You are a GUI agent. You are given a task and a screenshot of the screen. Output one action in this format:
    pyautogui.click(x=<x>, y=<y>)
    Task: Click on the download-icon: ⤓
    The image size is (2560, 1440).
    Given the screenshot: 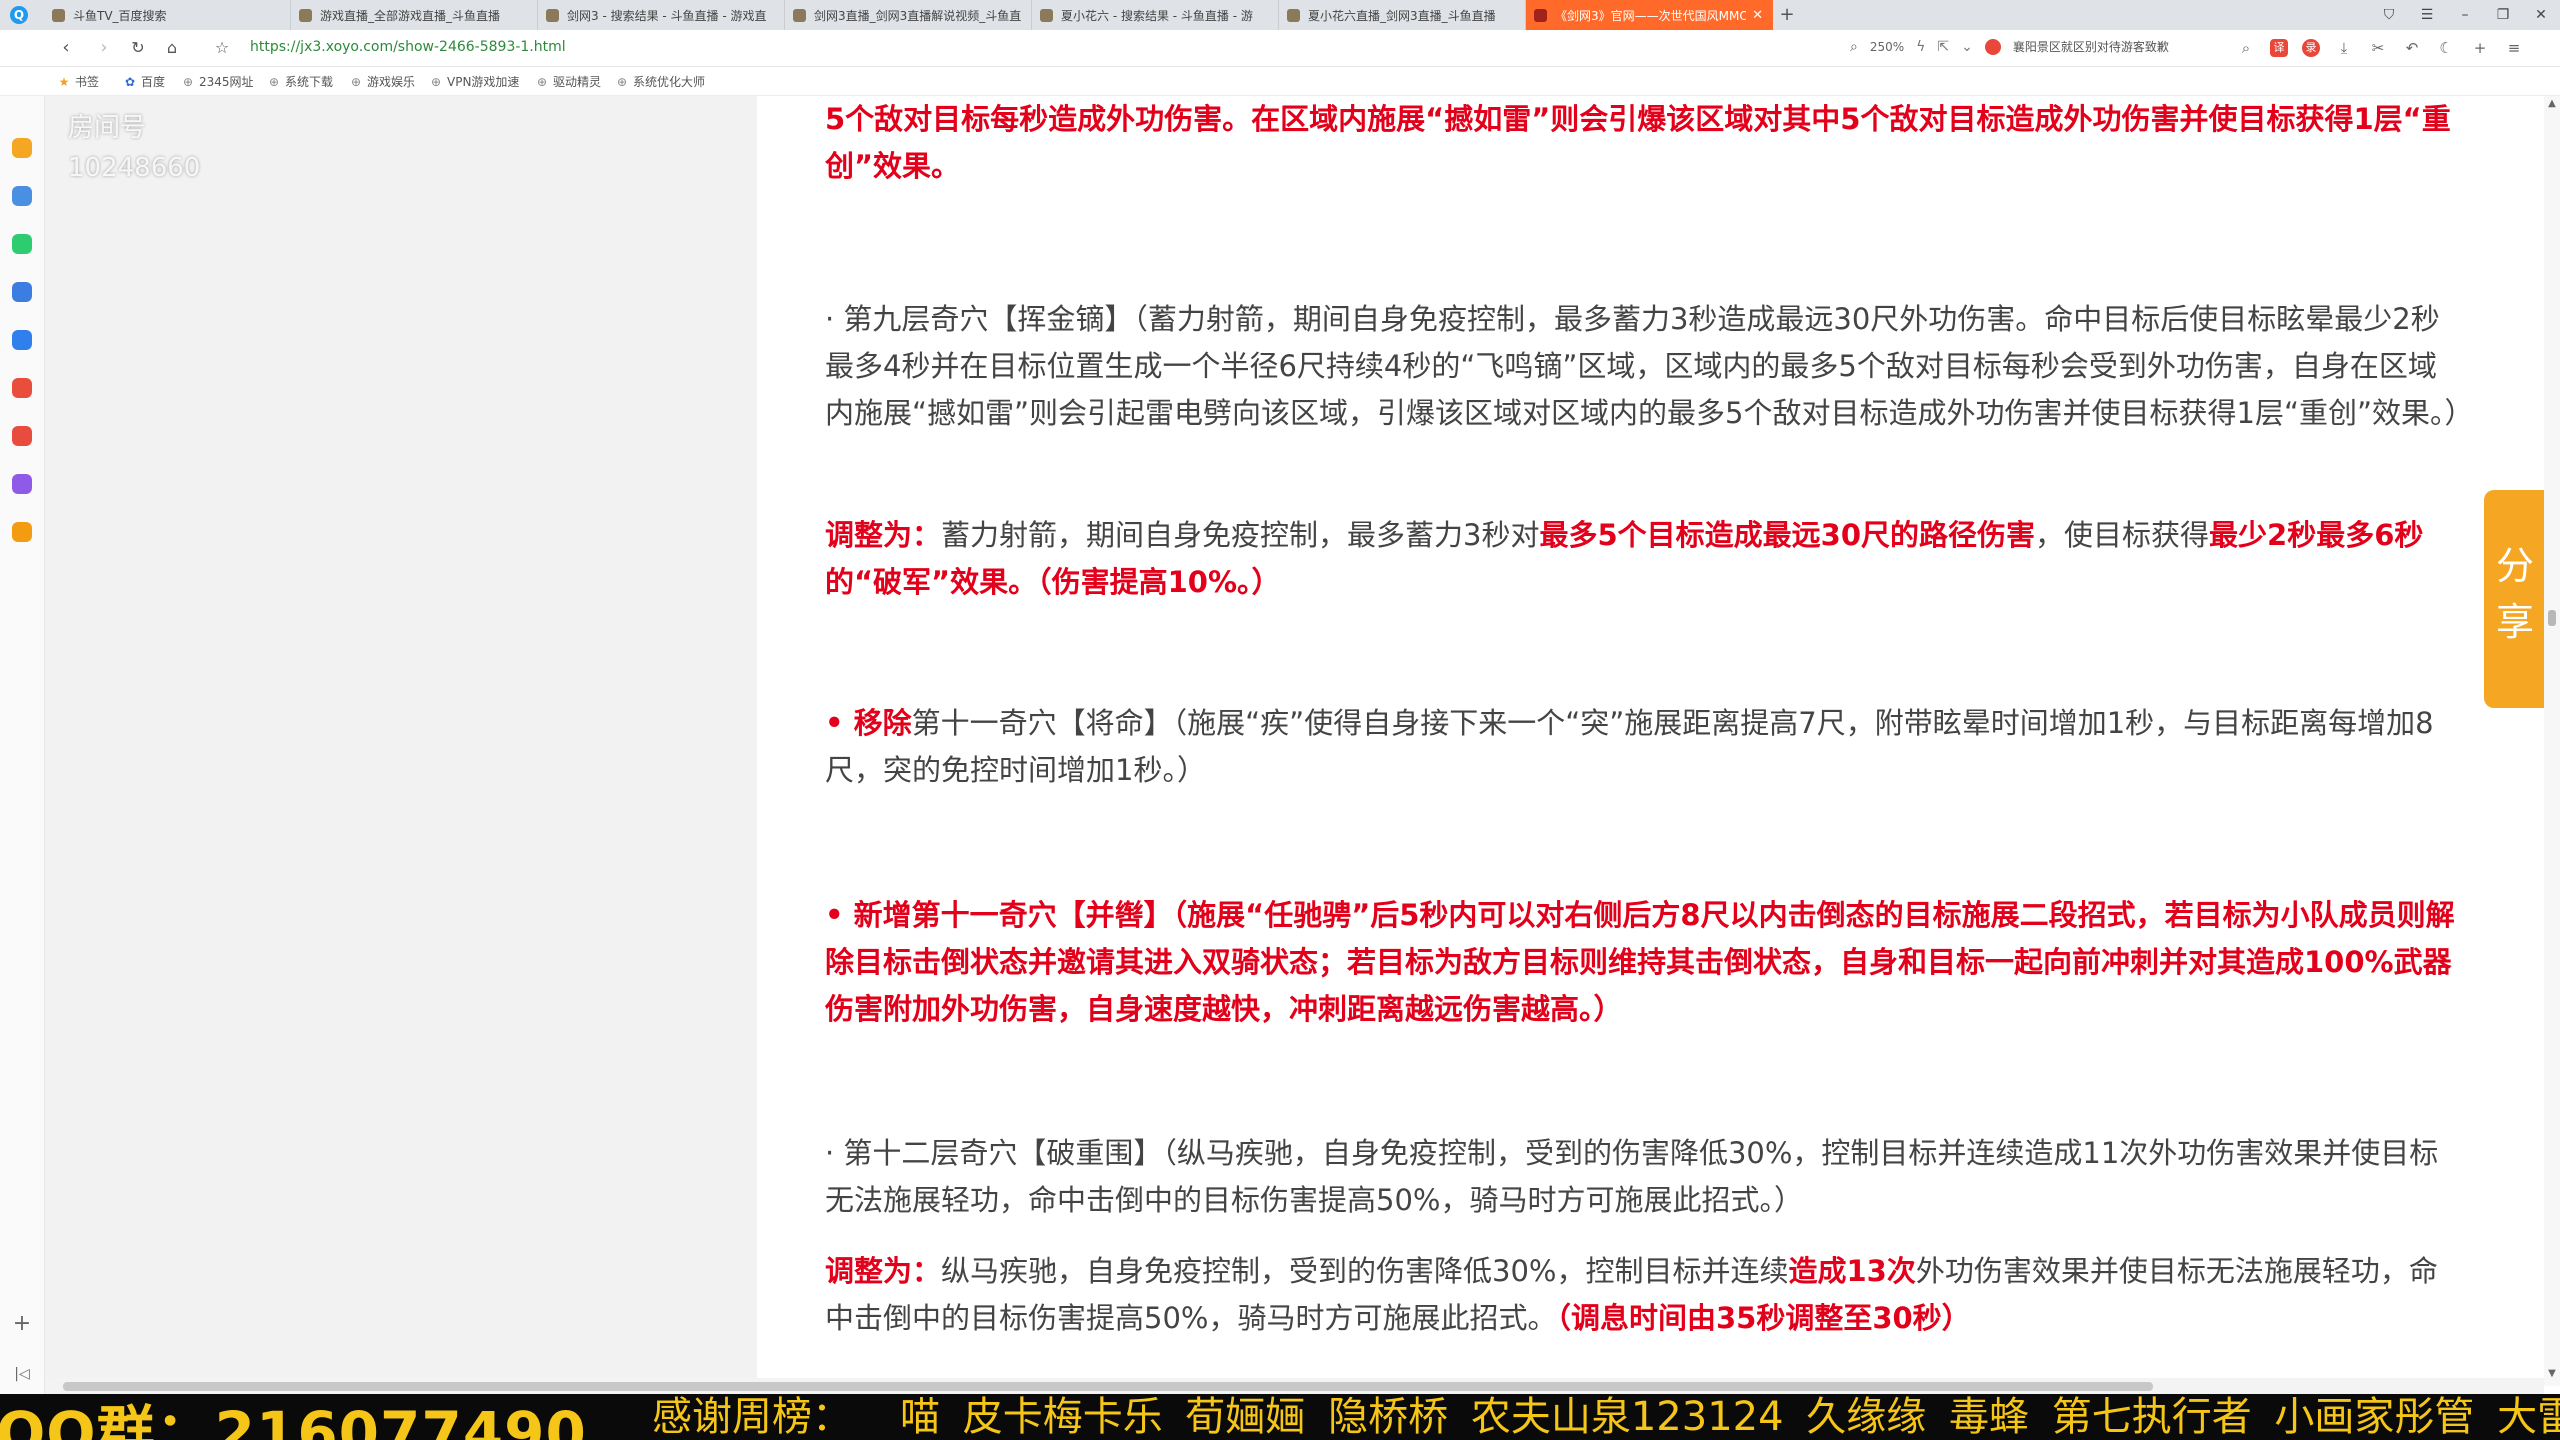 What is the action you would take?
    pyautogui.click(x=2344, y=48)
    